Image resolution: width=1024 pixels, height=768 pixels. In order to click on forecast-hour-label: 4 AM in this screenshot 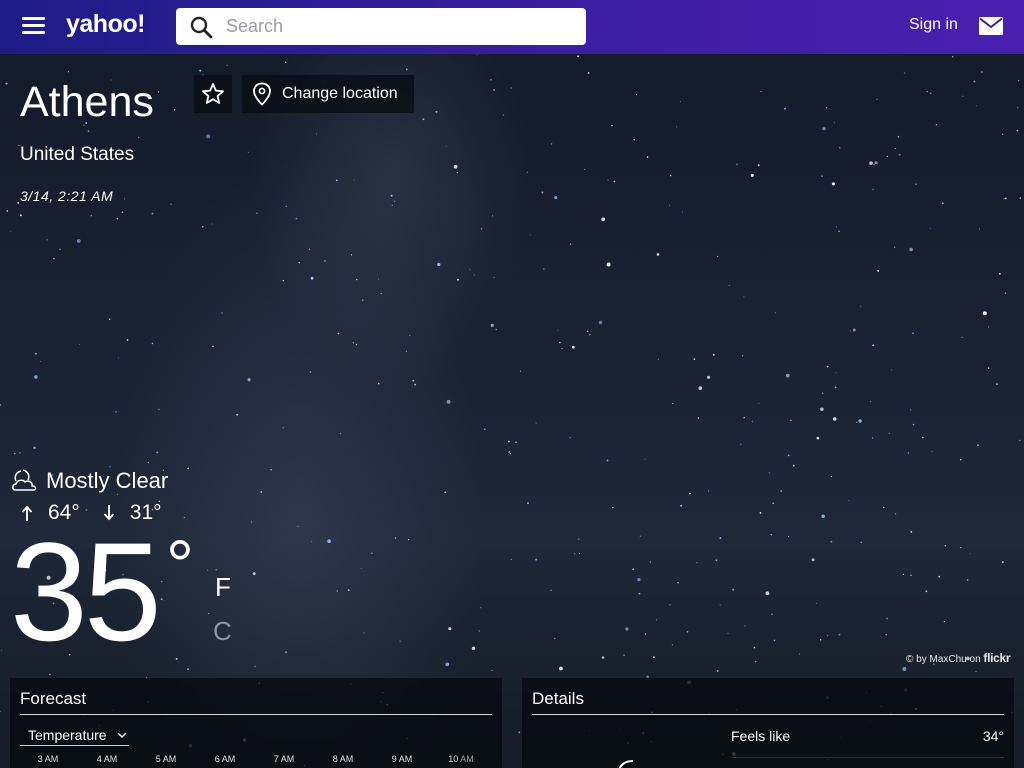, I will do `click(107, 759)`.